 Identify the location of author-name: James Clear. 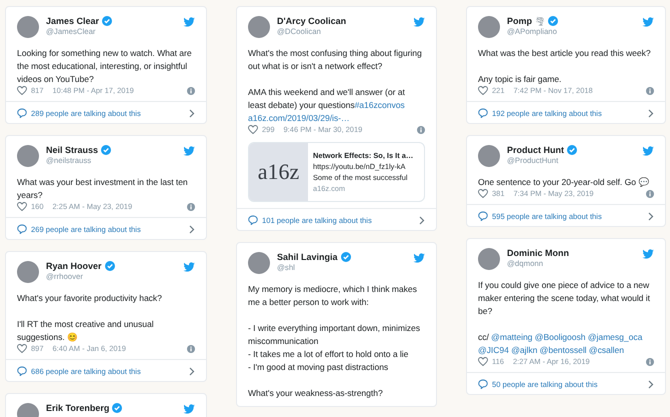
(73, 21).